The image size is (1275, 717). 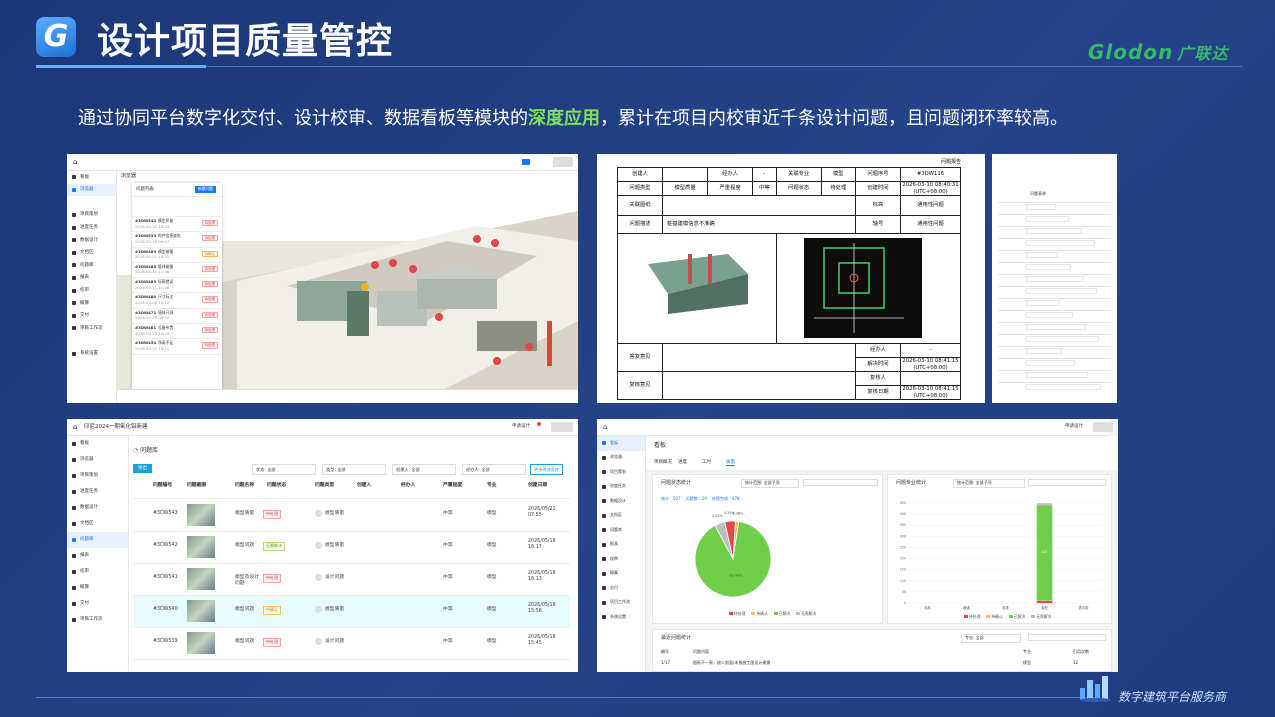 I want to click on column-header: 创建人, so click(x=364, y=492).